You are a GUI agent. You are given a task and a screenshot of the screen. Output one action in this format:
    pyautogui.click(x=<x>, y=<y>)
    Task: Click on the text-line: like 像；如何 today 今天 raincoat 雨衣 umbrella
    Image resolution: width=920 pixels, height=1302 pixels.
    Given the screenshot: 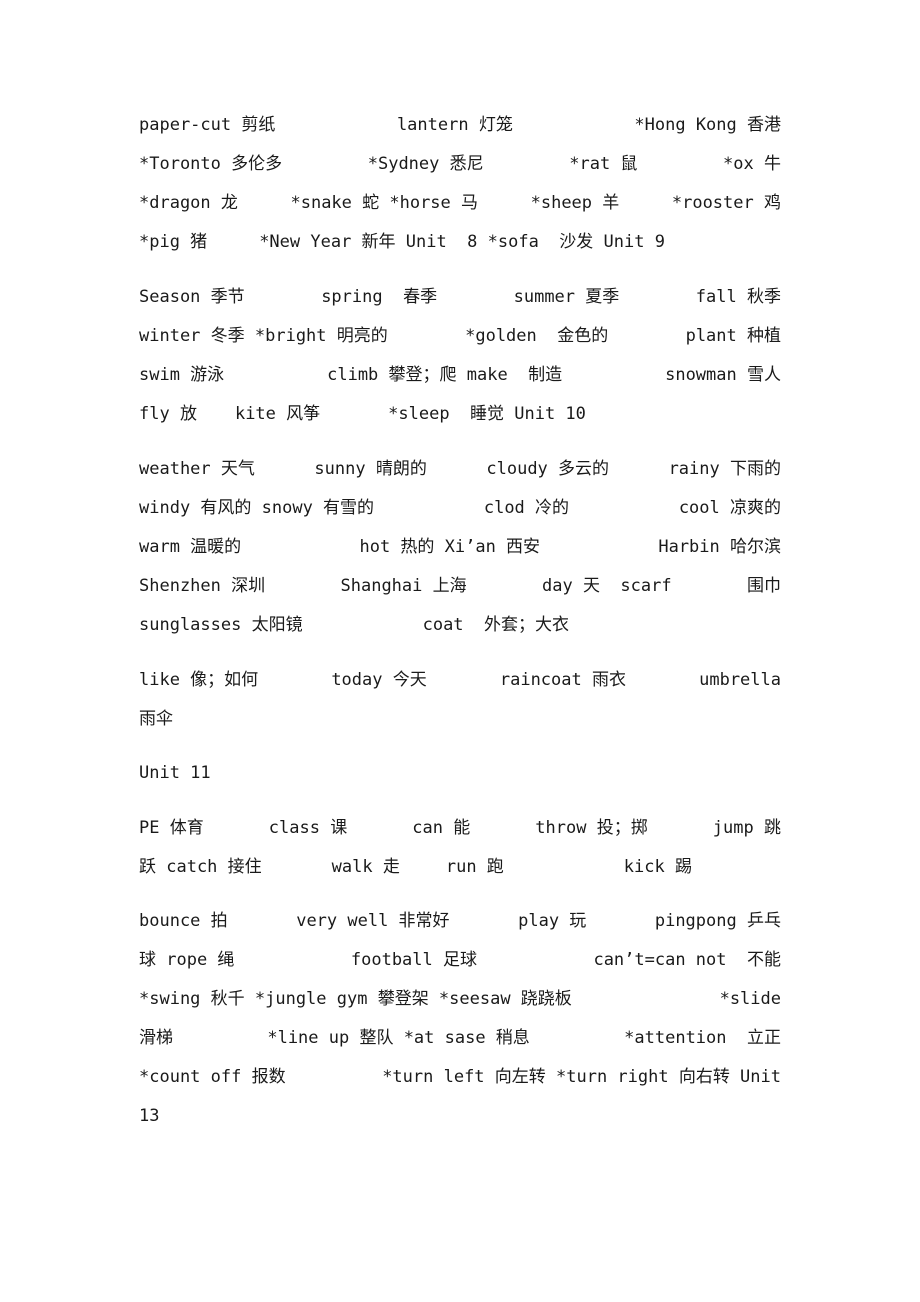 What is the action you would take?
    pyautogui.click(x=460, y=680)
    